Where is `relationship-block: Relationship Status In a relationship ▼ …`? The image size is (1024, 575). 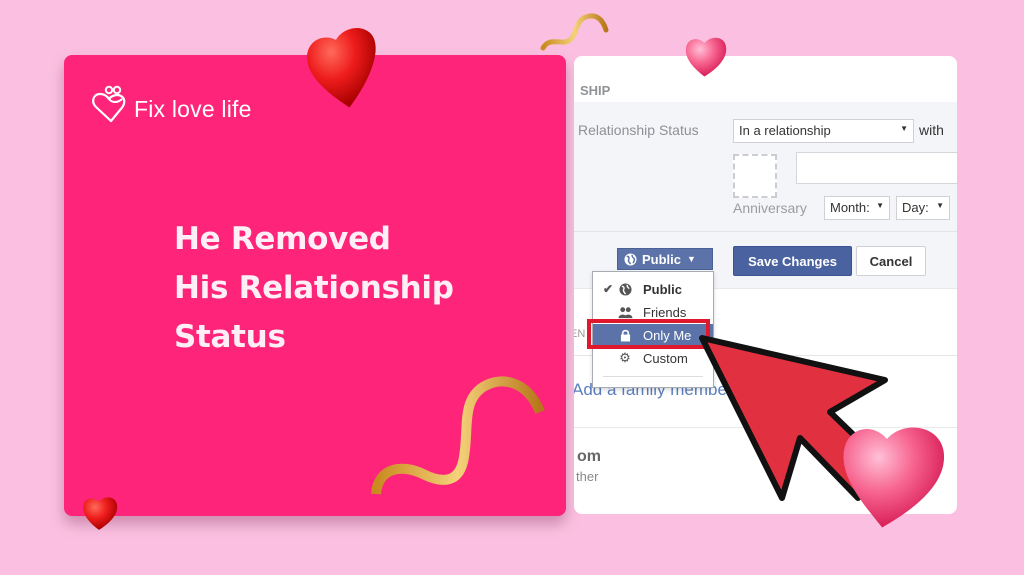 relationship-block: Relationship Status In a relationship ▼ … is located at coordinates (765, 167).